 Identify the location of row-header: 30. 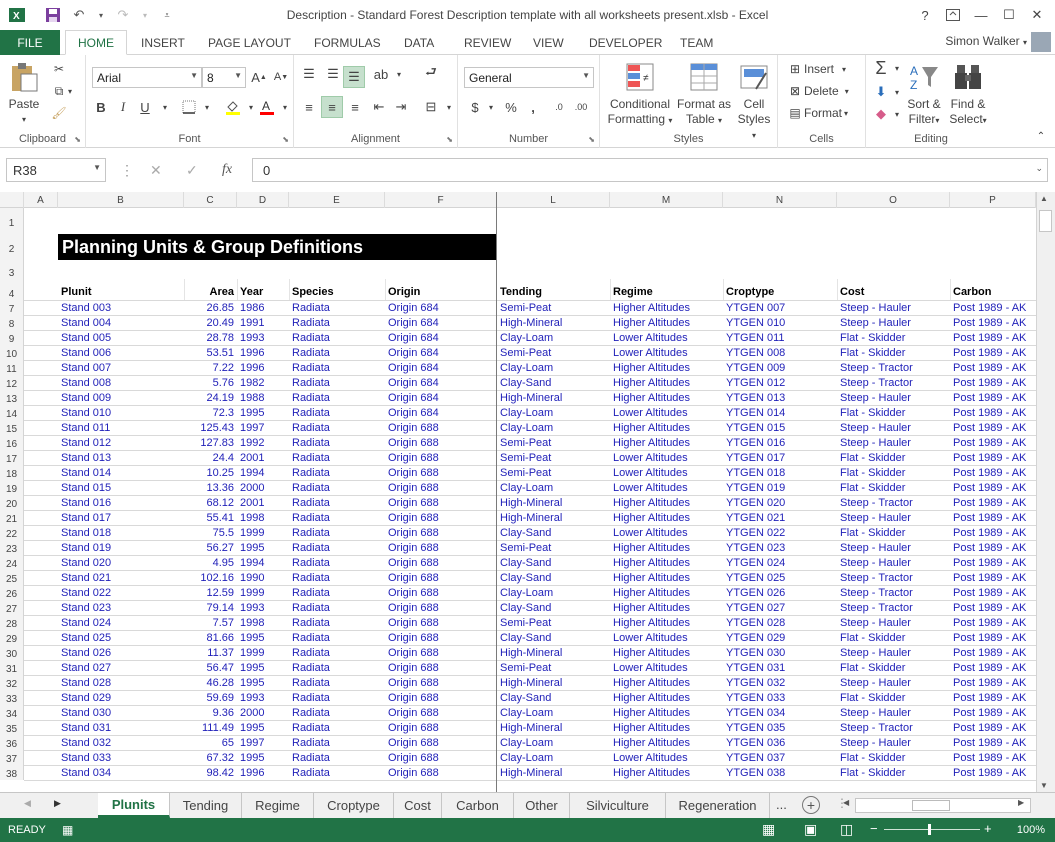
(12, 652).